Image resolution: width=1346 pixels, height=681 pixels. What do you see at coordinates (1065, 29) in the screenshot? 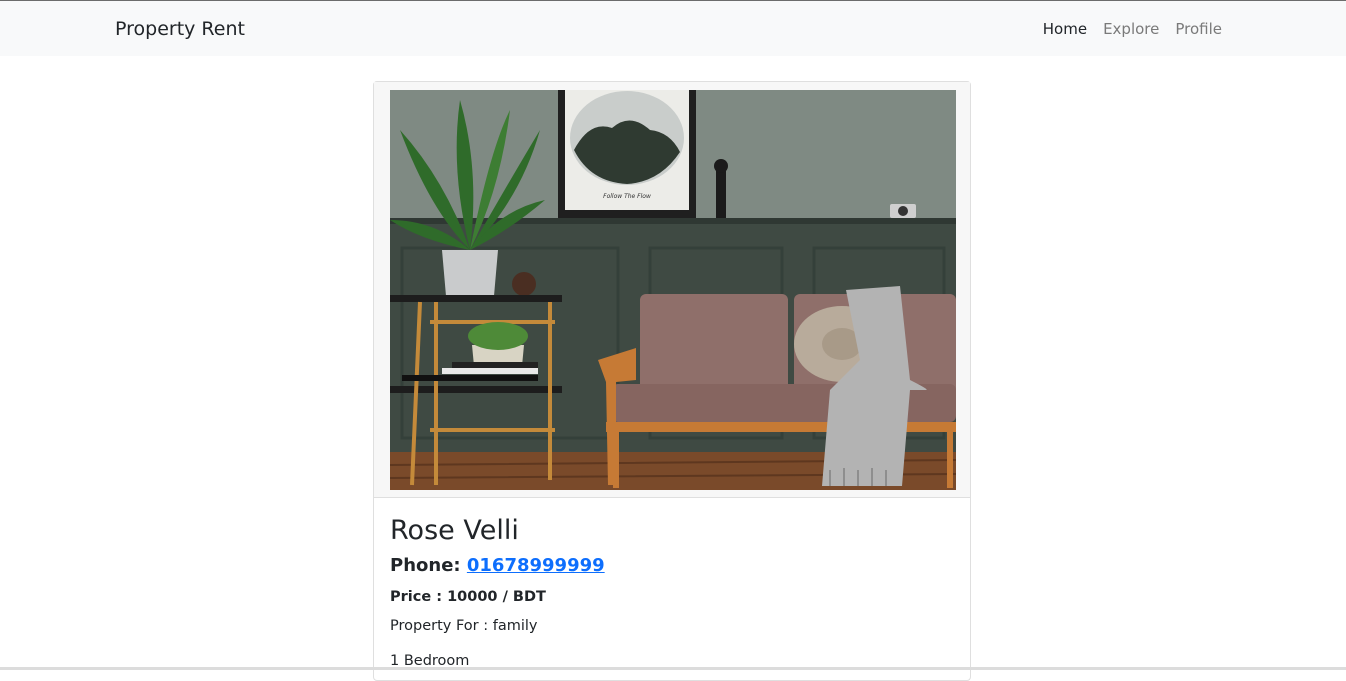
I see `nav-home: Home` at bounding box center [1065, 29].